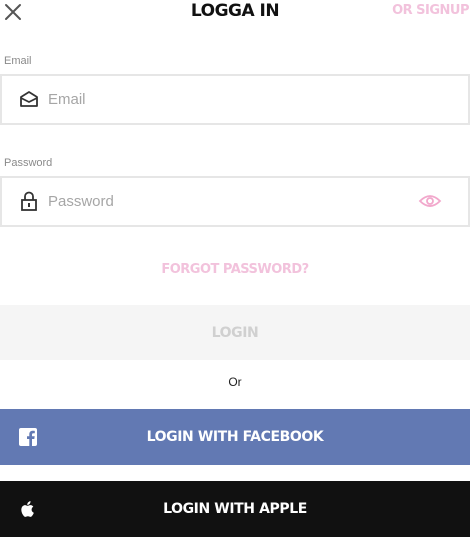  Describe the element at coordinates (28, 163) in the screenshot. I see `password-label: Password` at that location.